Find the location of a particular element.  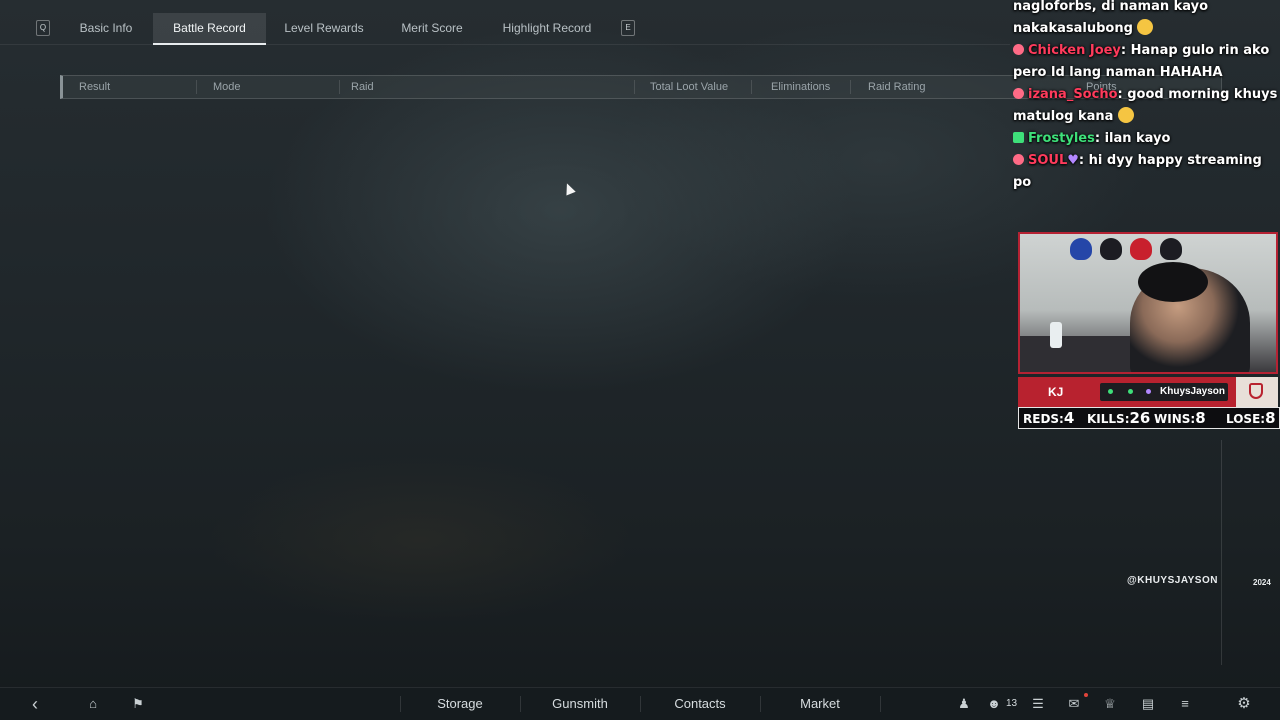

nav-market-button: Market is located at coordinates (820, 704).